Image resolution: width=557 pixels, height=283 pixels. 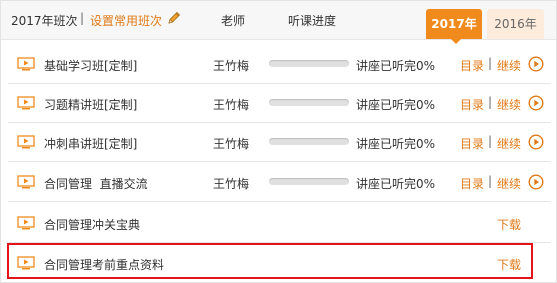 I want to click on course-row: 冲刺串讲班[定制] 王竹梅 讲座已听完0% 目录 | 继续, so click(x=279, y=142).